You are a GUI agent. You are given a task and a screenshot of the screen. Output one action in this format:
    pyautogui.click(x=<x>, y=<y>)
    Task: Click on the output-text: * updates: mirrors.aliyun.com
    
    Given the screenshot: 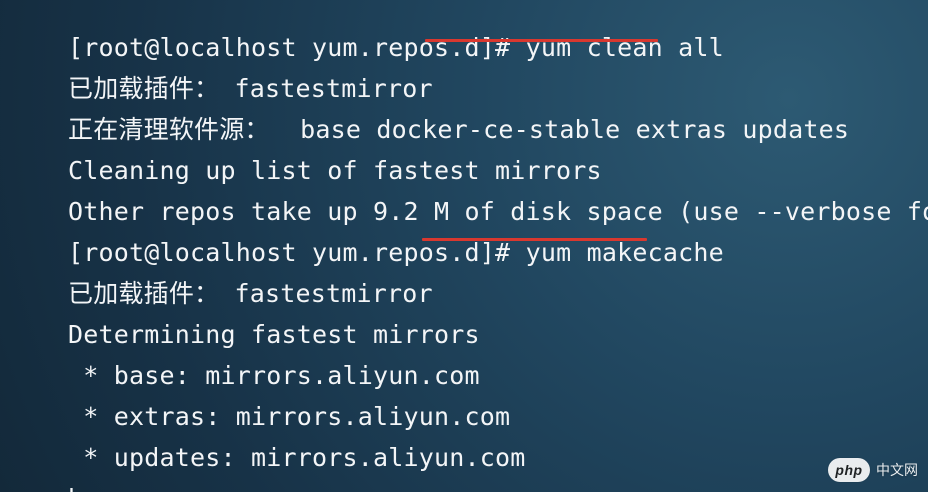 What is the action you would take?
    pyautogui.click(x=297, y=457)
    